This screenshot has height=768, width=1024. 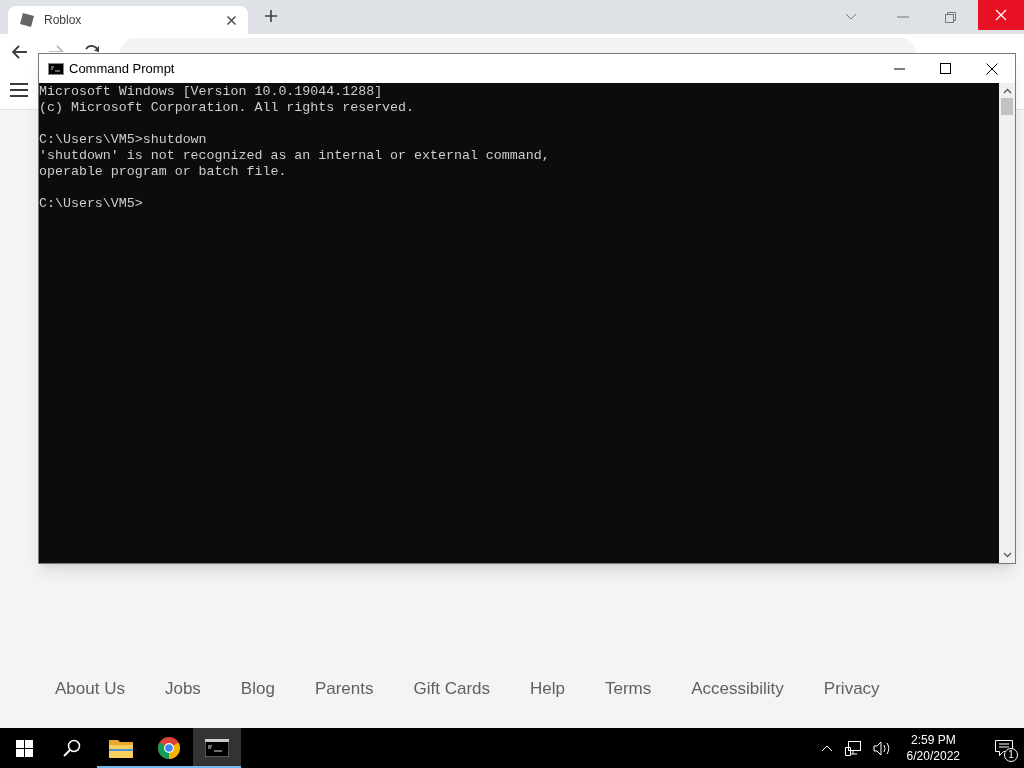 What do you see at coordinates (1007, 106) in the screenshot?
I see `scrollbar-thumb` at bounding box center [1007, 106].